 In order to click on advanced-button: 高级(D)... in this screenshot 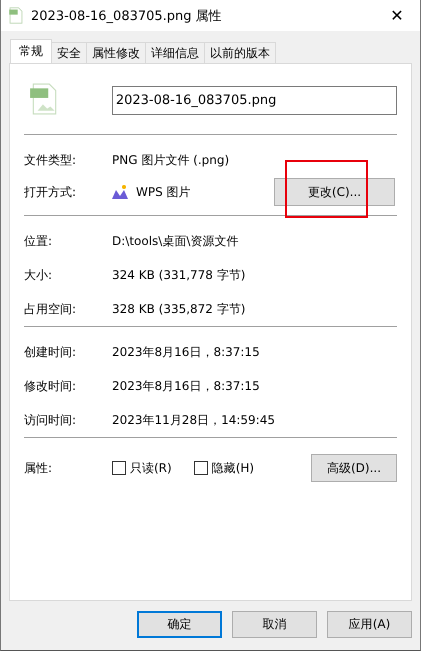, I will do `click(354, 468)`.